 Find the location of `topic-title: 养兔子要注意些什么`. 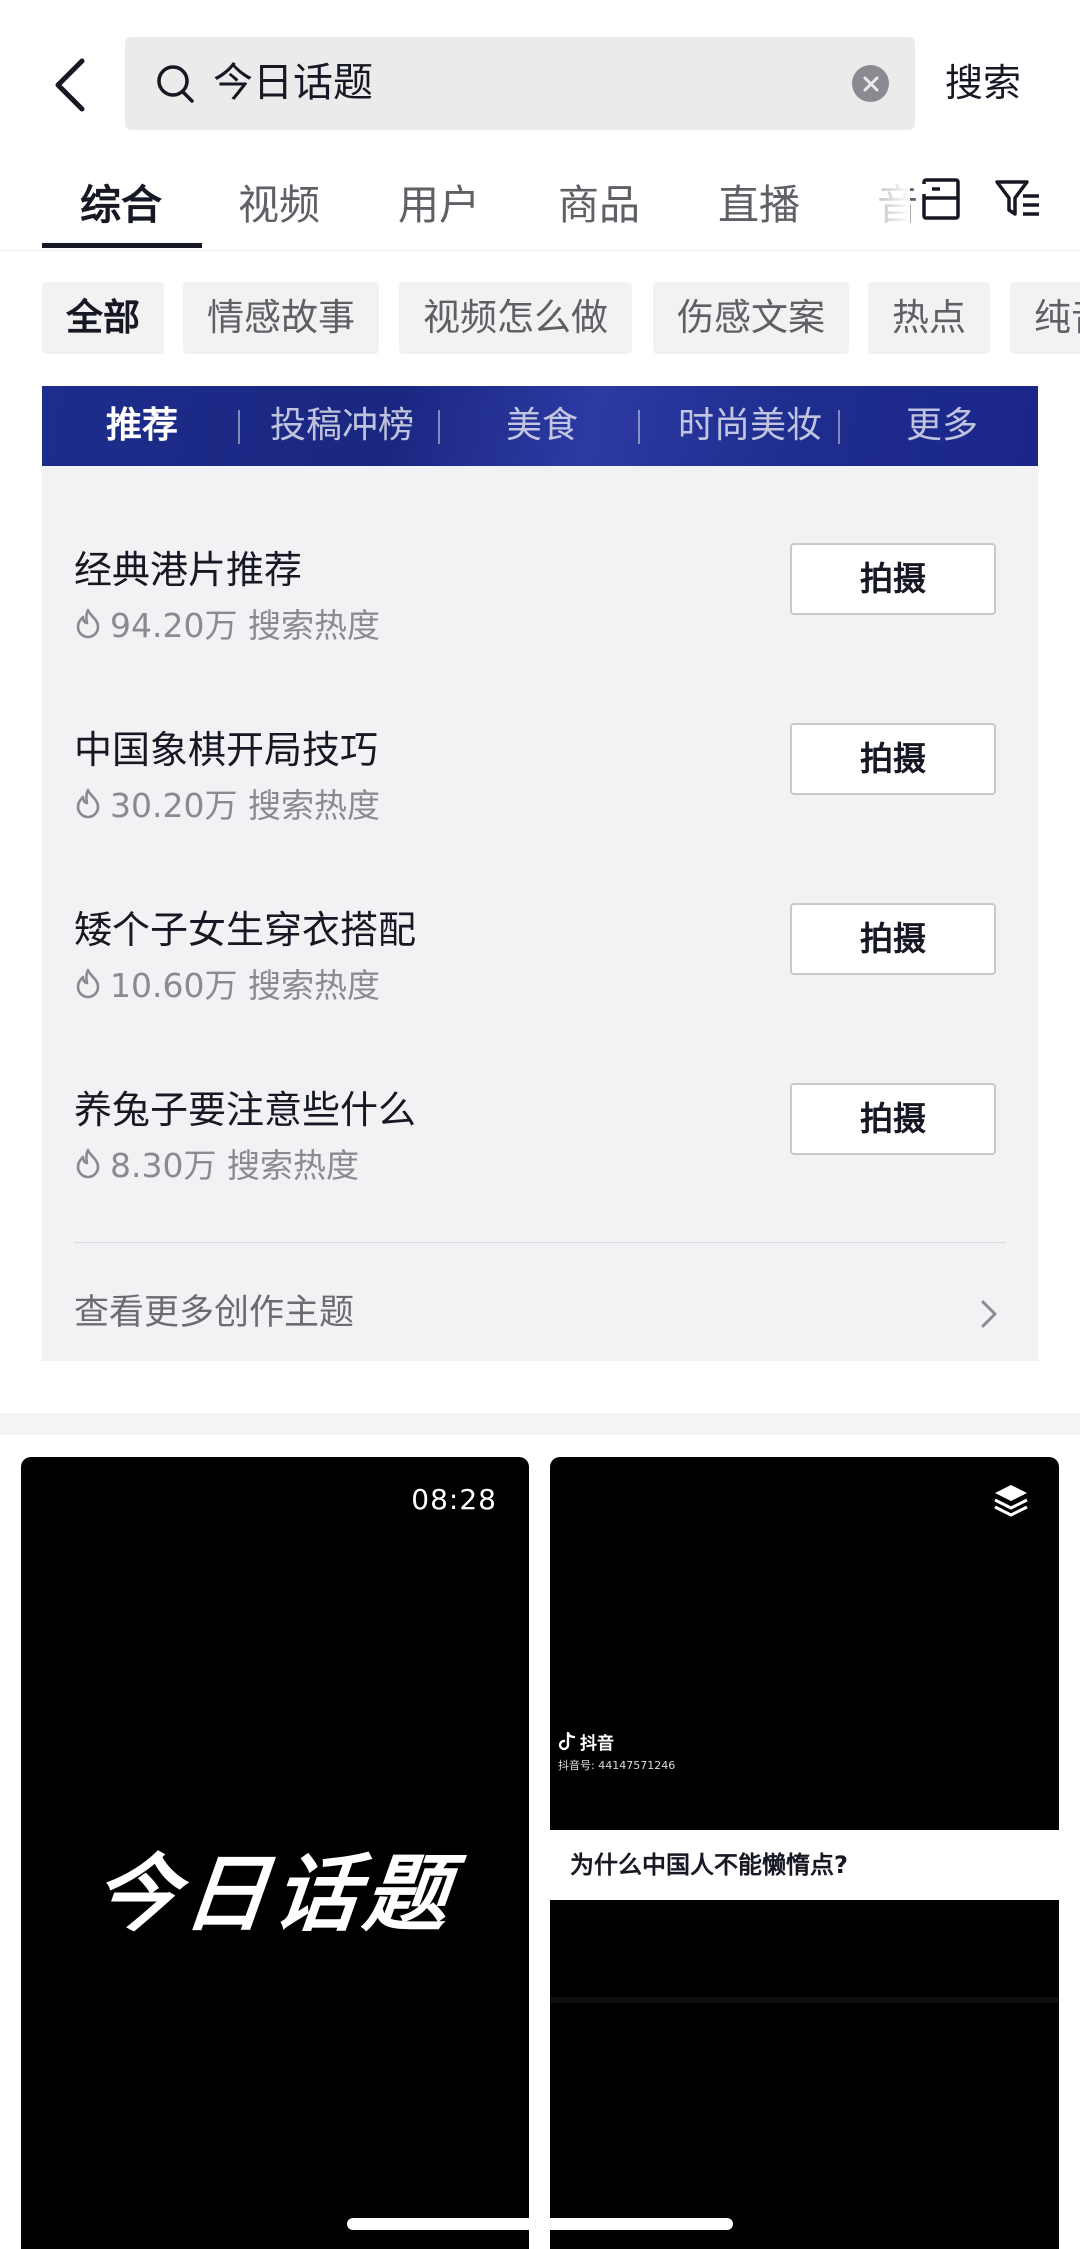

topic-title: 养兔子要注意些什么 is located at coordinates (245, 1110).